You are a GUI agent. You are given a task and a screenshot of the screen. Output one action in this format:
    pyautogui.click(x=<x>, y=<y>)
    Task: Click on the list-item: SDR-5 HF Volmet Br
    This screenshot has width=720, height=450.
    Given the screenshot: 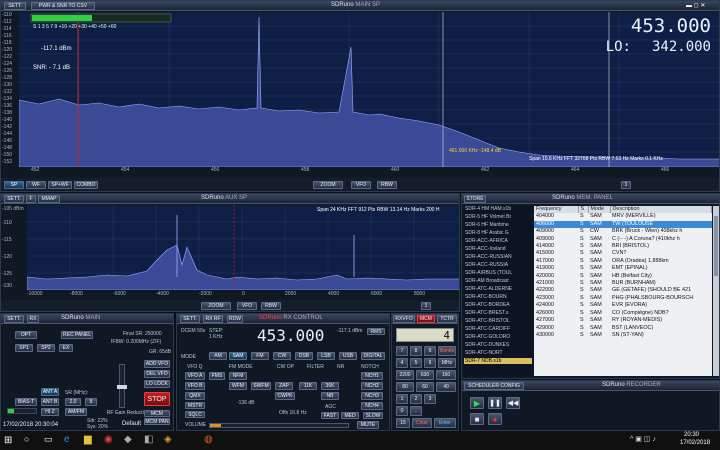 What is the action you would take?
    pyautogui.click(x=488, y=217)
    